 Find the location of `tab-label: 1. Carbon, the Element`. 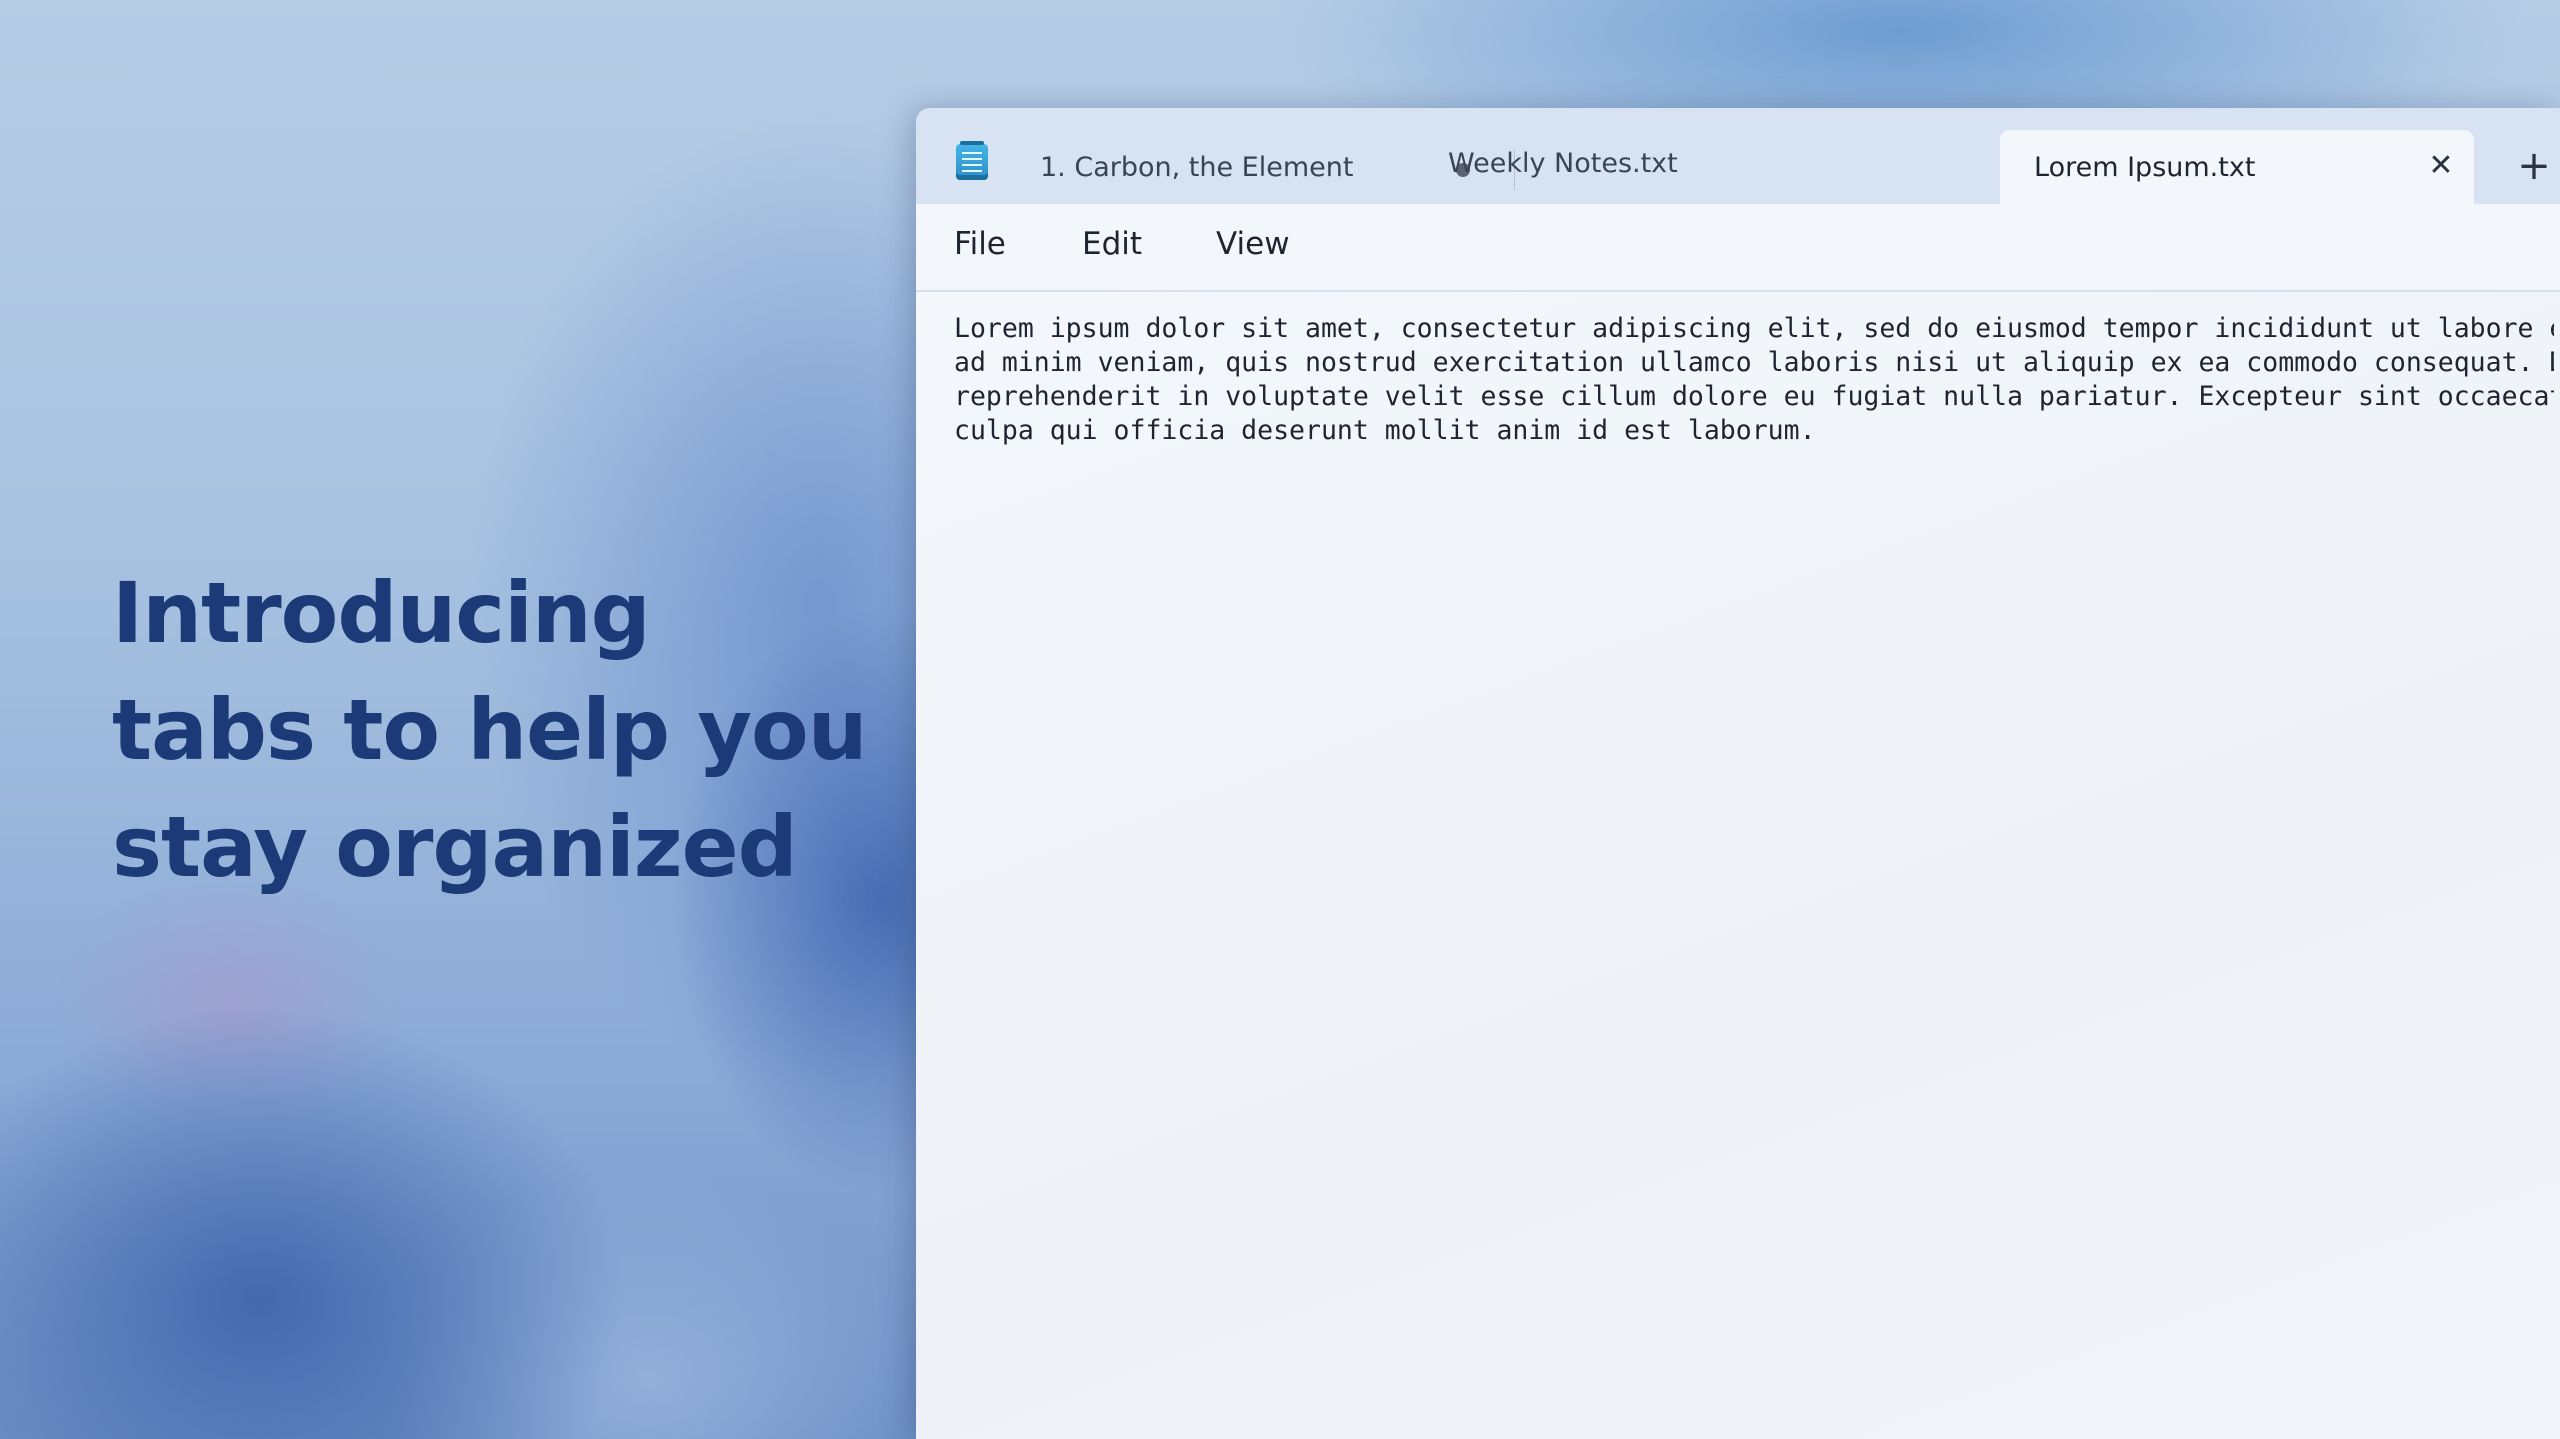

tab-label: 1. Carbon, the Element is located at coordinates (1197, 167).